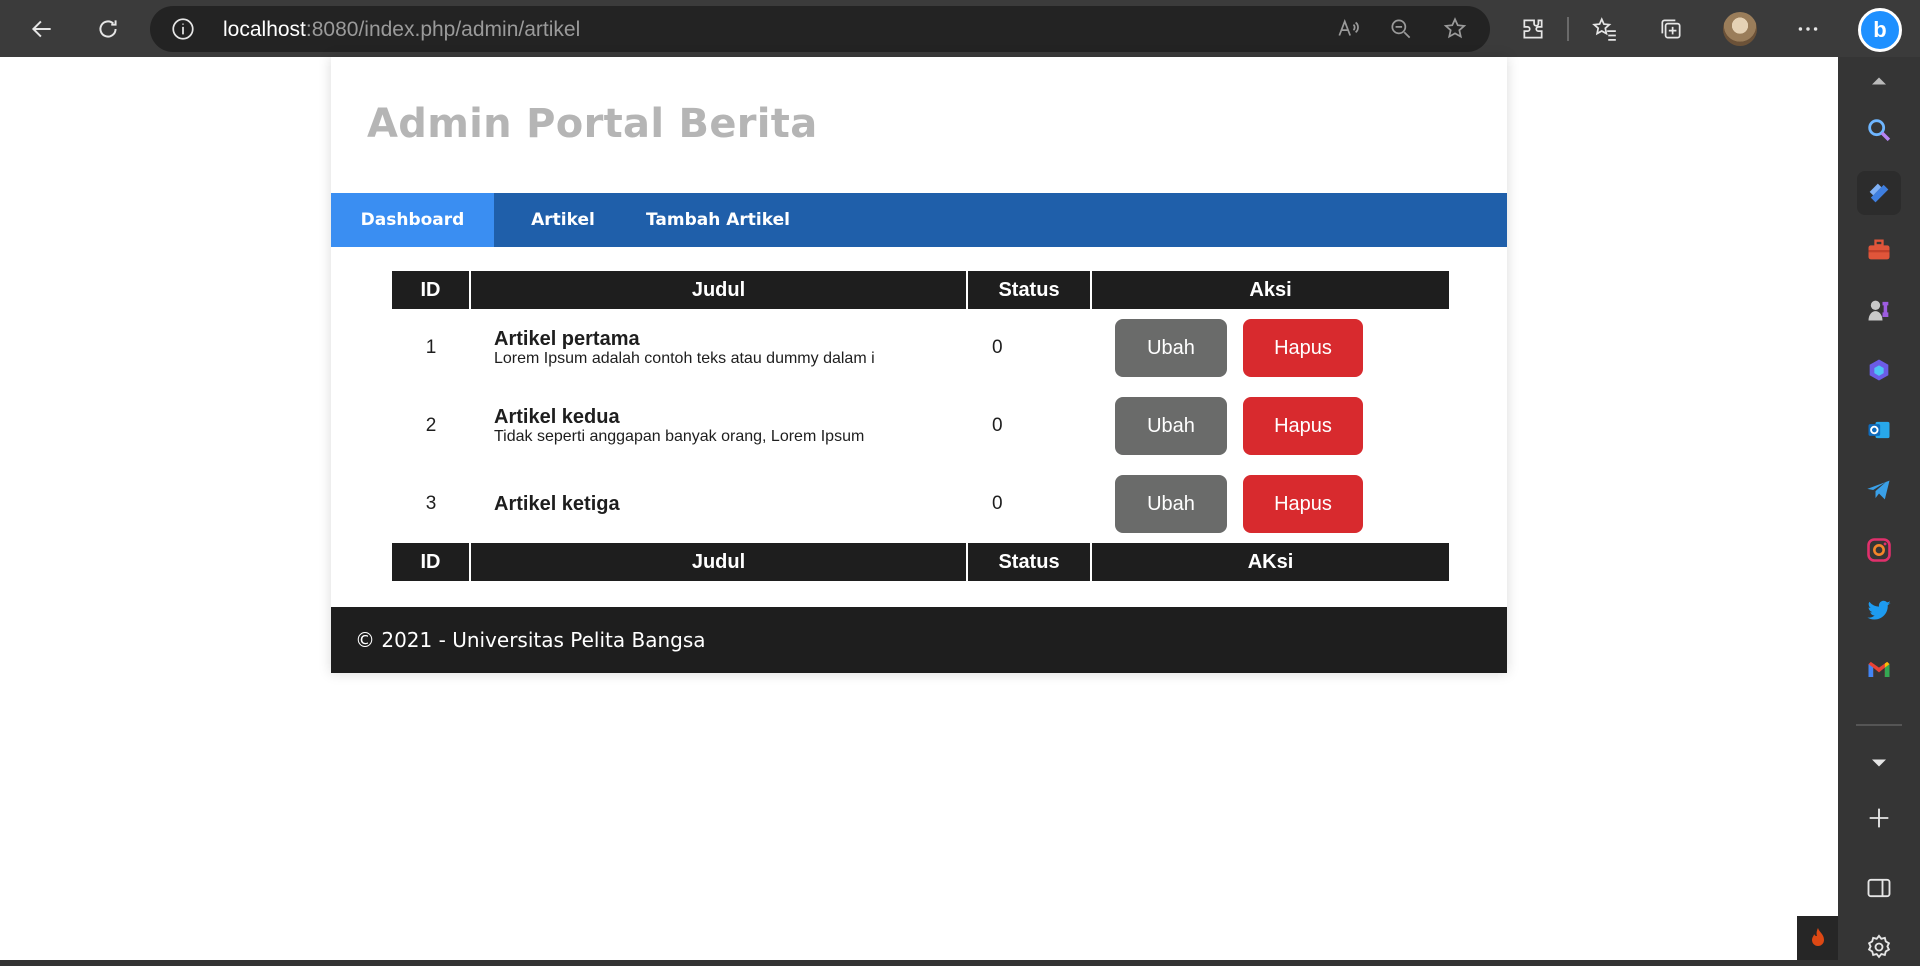 The image size is (1920, 967). Describe the element at coordinates (1605, 29) in the screenshot. I see `favorites-icon` at that location.